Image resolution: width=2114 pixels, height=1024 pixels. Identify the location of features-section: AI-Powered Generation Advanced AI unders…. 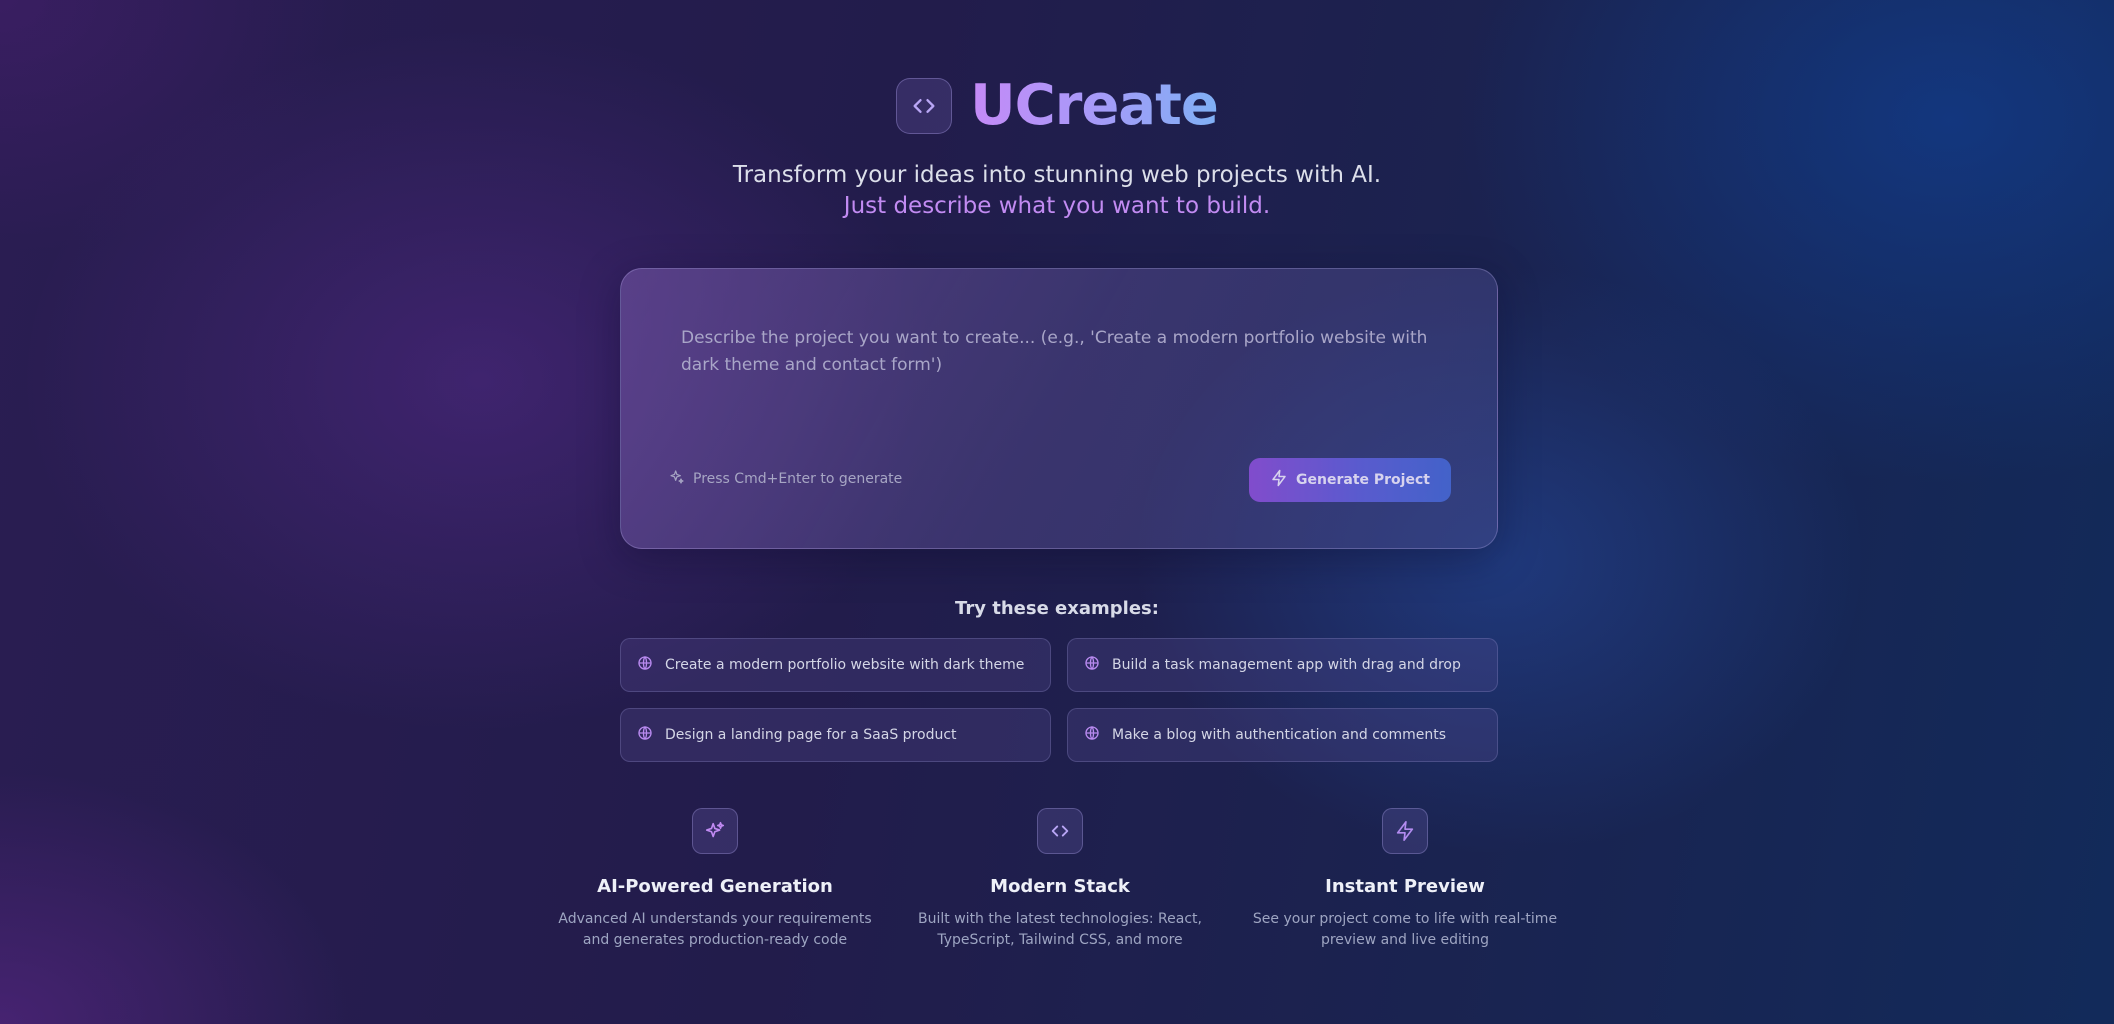
(1057, 883).